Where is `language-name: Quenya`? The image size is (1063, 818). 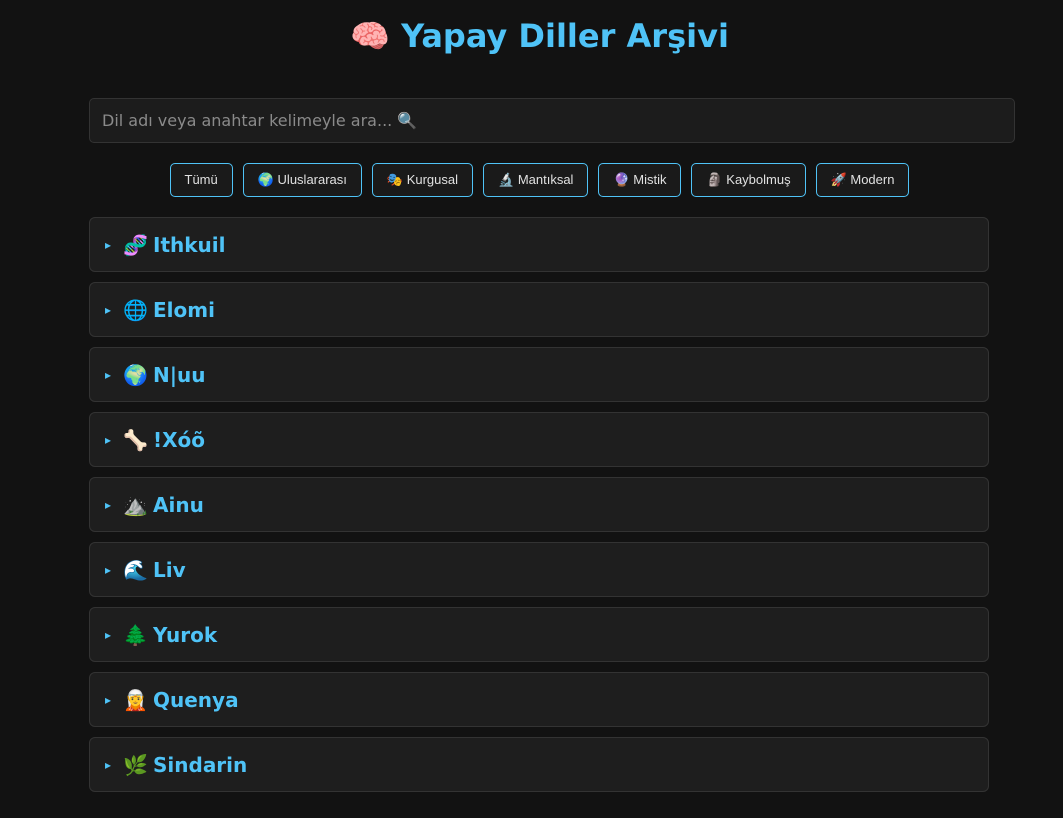
language-name: Quenya is located at coordinates (196, 699).